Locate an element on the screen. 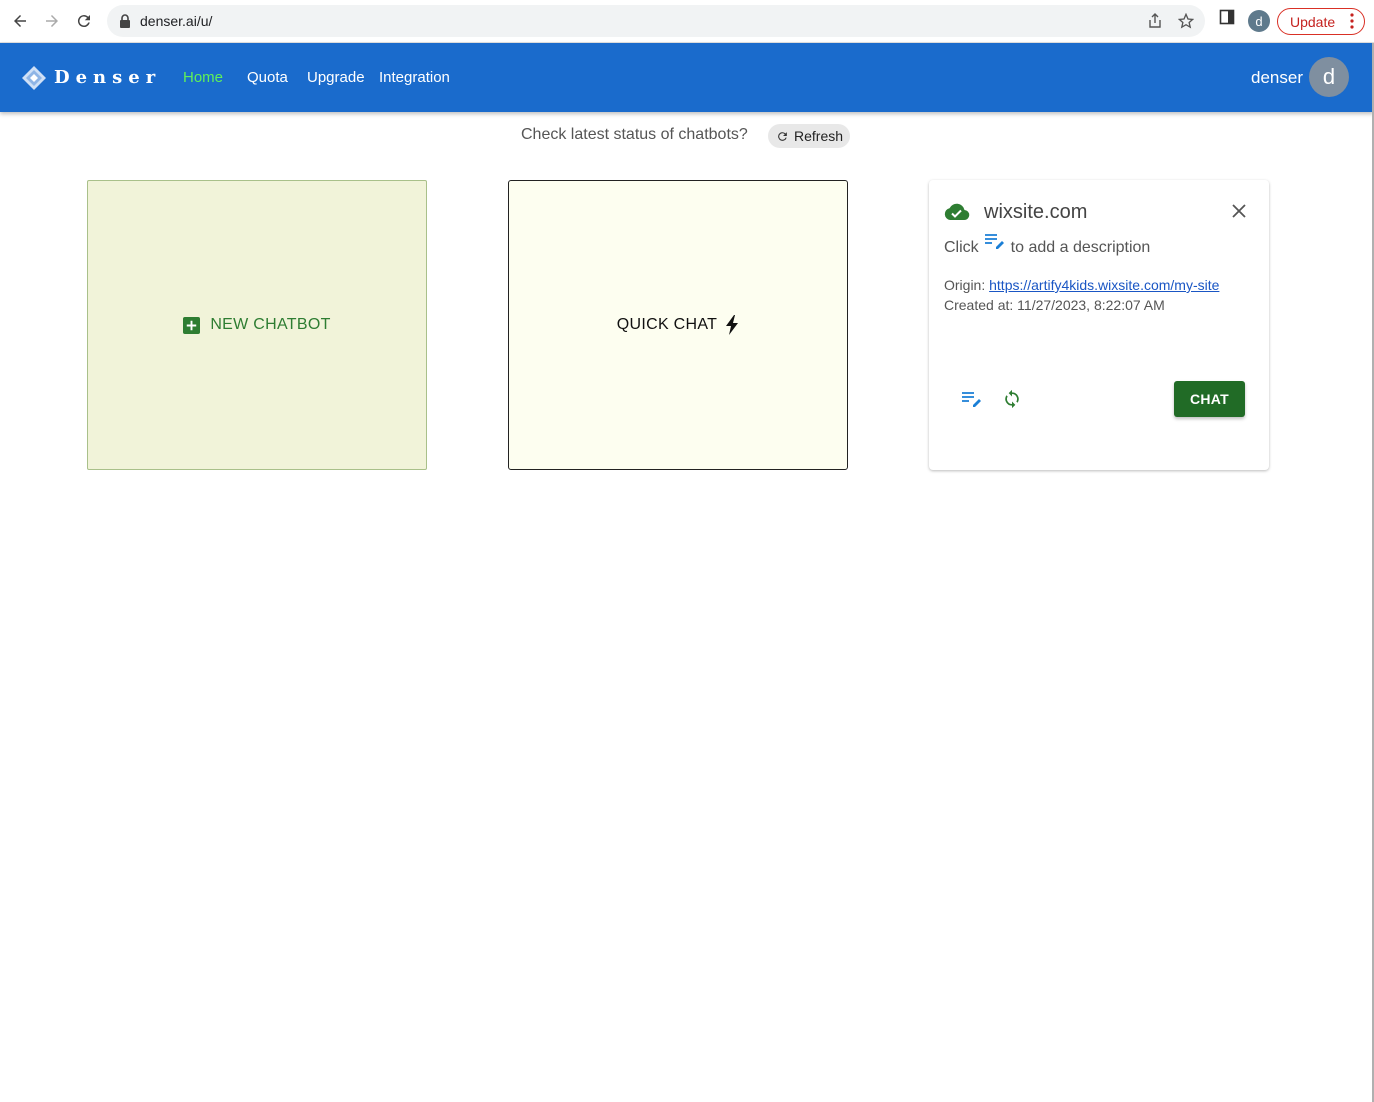 The width and height of the screenshot is (1374, 1102). origin-label: Origin: is located at coordinates (965, 285).